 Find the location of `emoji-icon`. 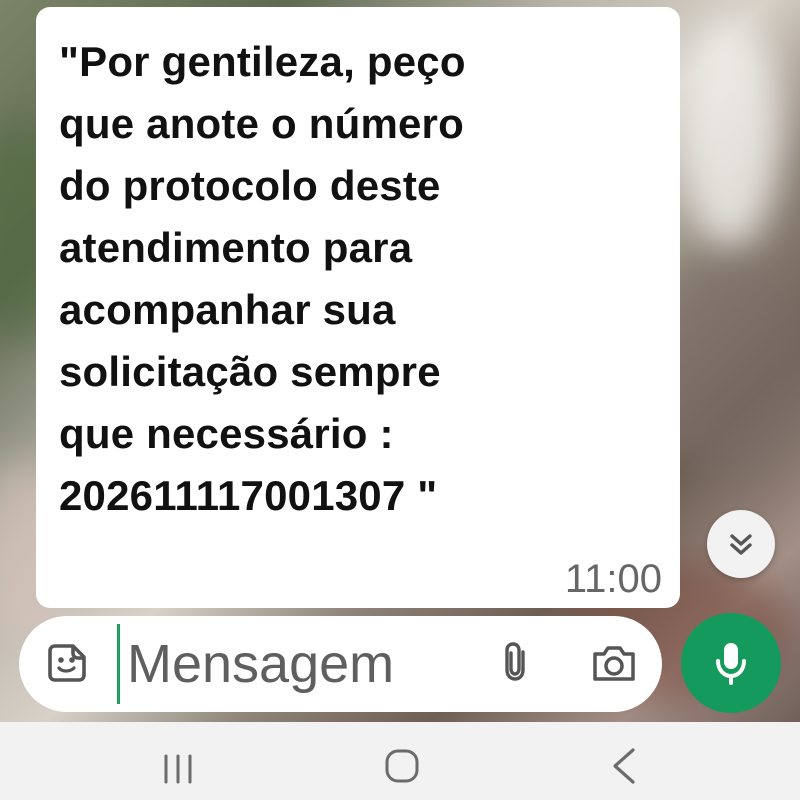

emoji-icon is located at coordinates (67, 663).